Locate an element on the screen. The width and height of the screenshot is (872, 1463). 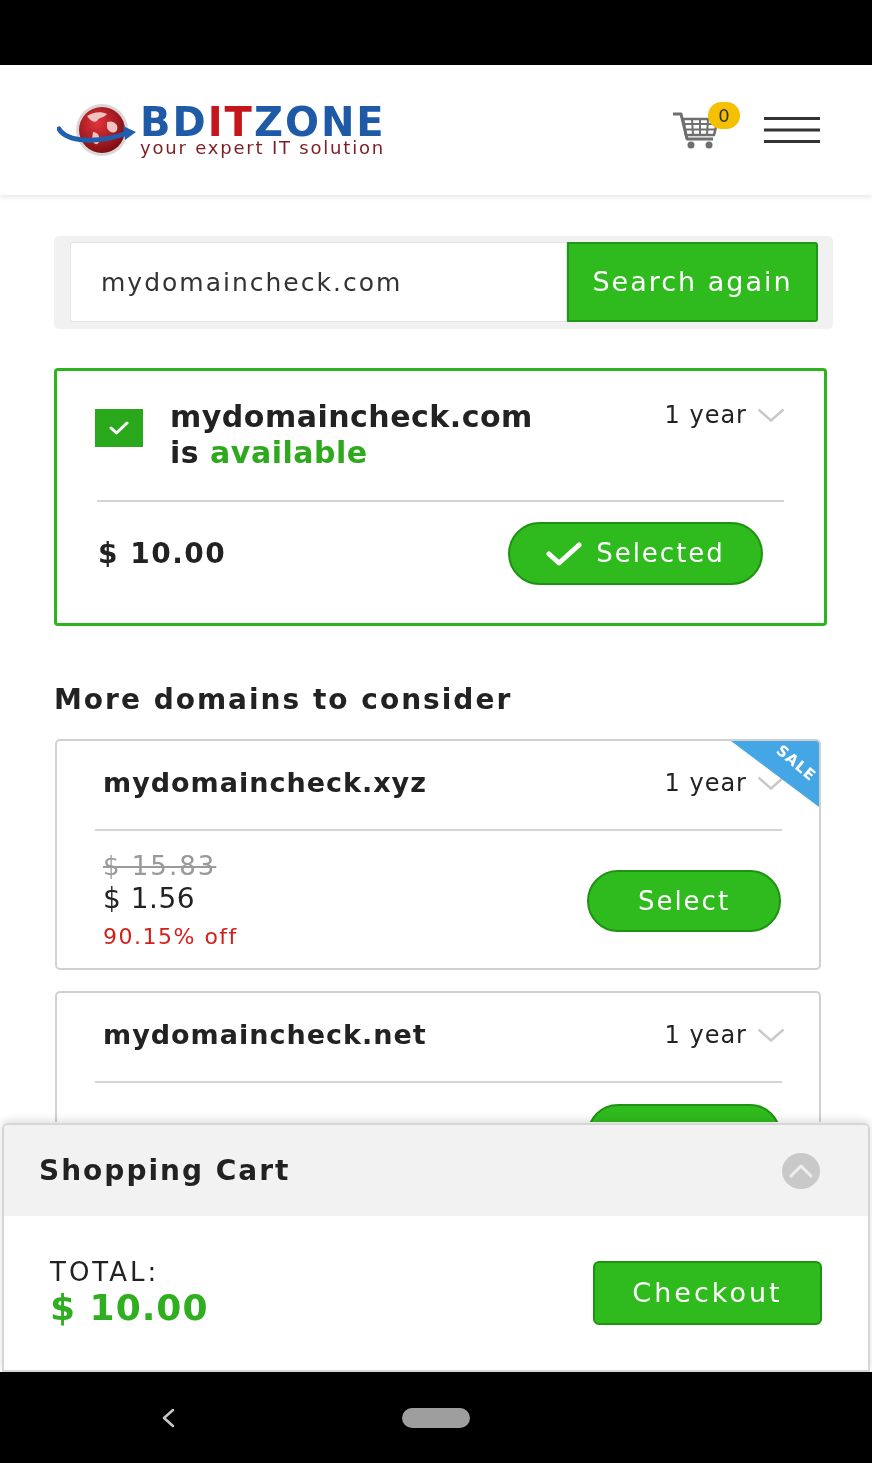
globe-icon is located at coordinates (97, 130).